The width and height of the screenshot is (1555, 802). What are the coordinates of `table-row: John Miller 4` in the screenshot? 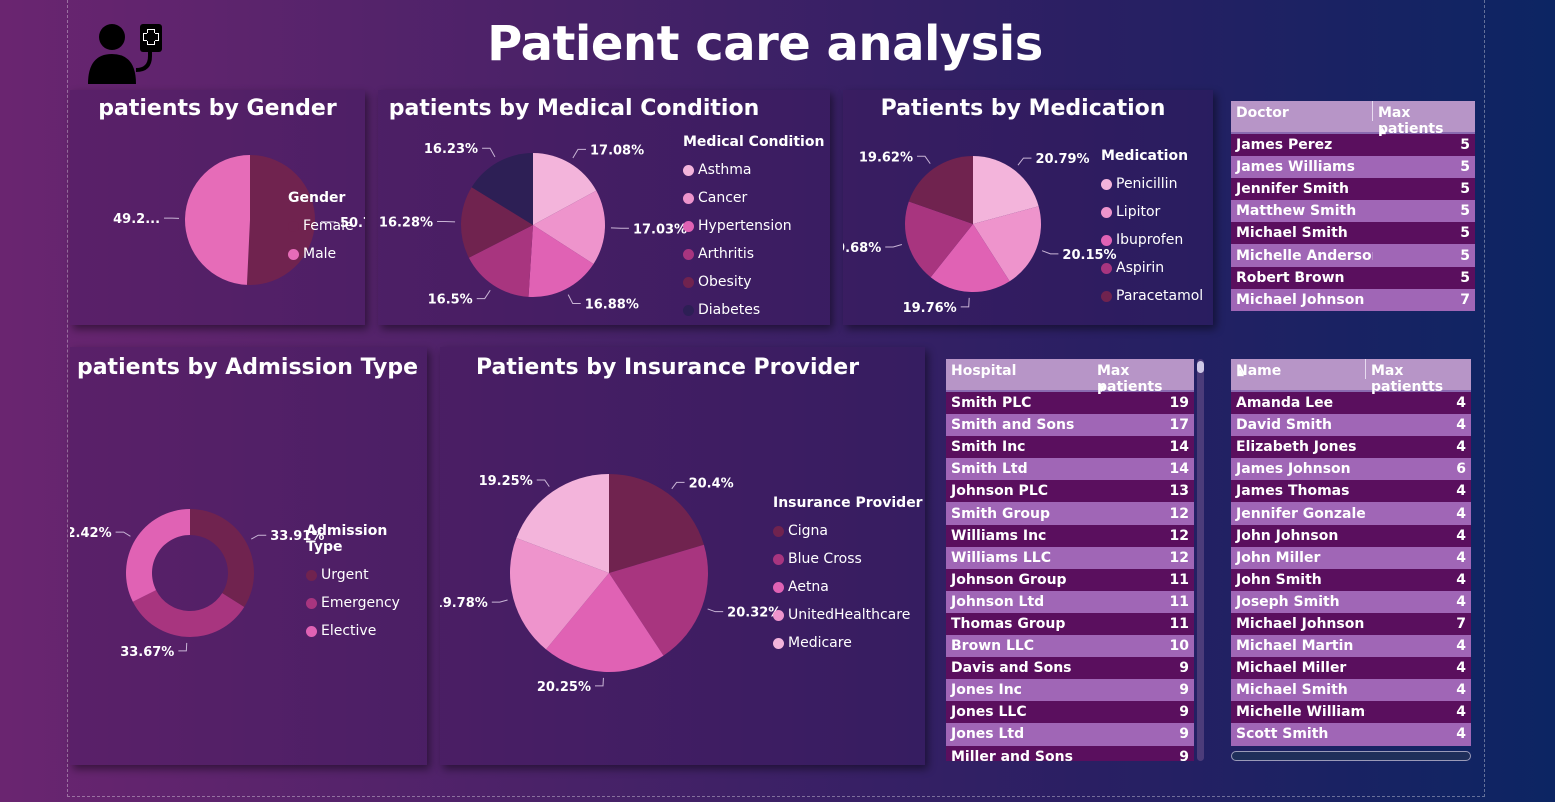 It's located at (1351, 557).